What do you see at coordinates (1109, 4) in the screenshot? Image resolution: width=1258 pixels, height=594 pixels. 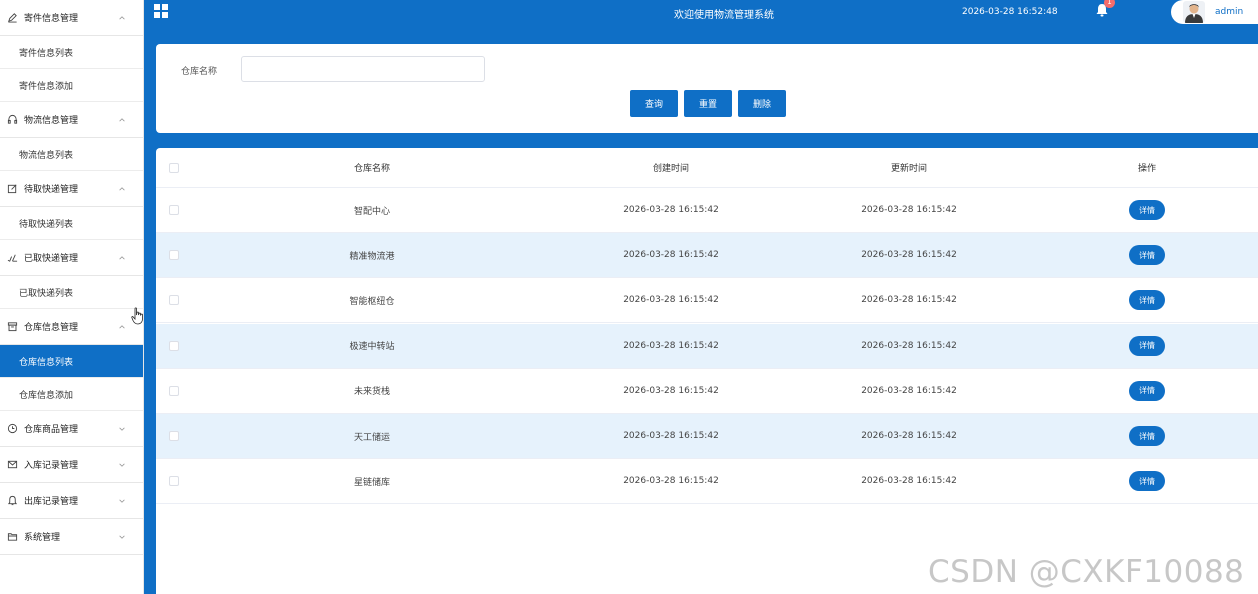 I see `notification-badge: 1` at bounding box center [1109, 4].